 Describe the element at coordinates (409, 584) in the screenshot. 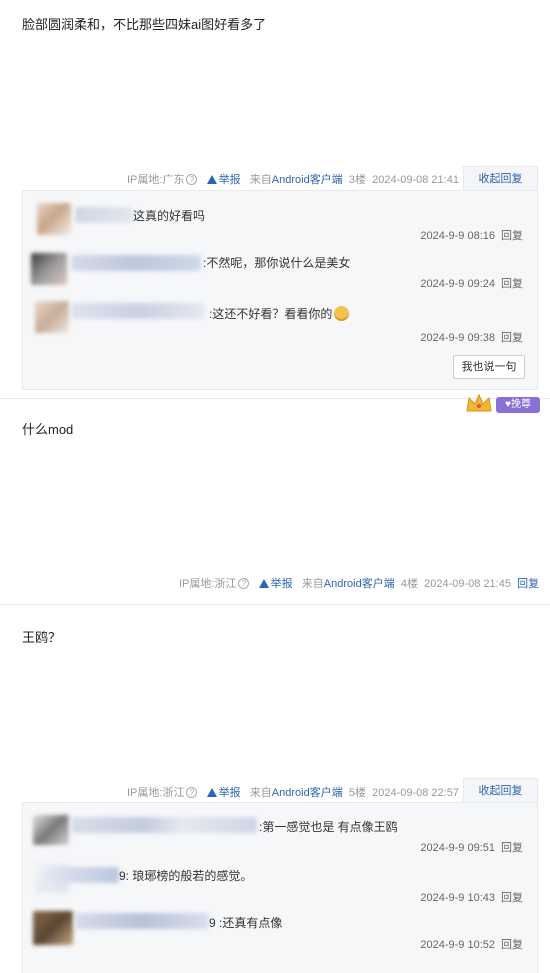

I see `floor-number: 4楼` at that location.